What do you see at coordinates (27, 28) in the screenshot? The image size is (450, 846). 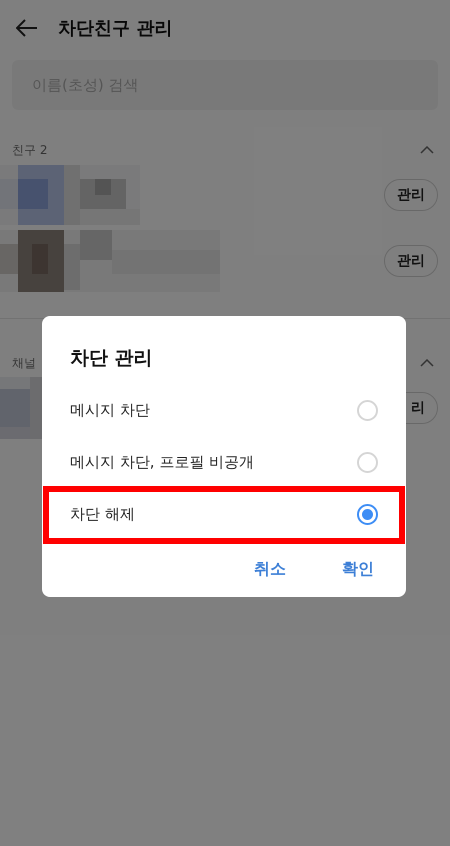 I see `back-arrow-icon` at bounding box center [27, 28].